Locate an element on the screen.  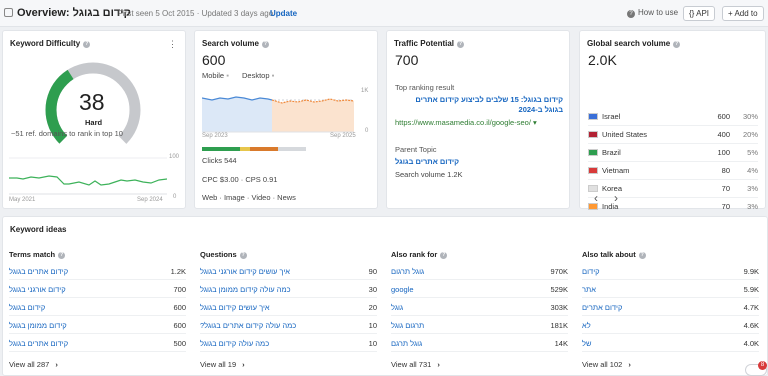
country-row: Vietnam 80 4% is located at coordinates (673, 171).